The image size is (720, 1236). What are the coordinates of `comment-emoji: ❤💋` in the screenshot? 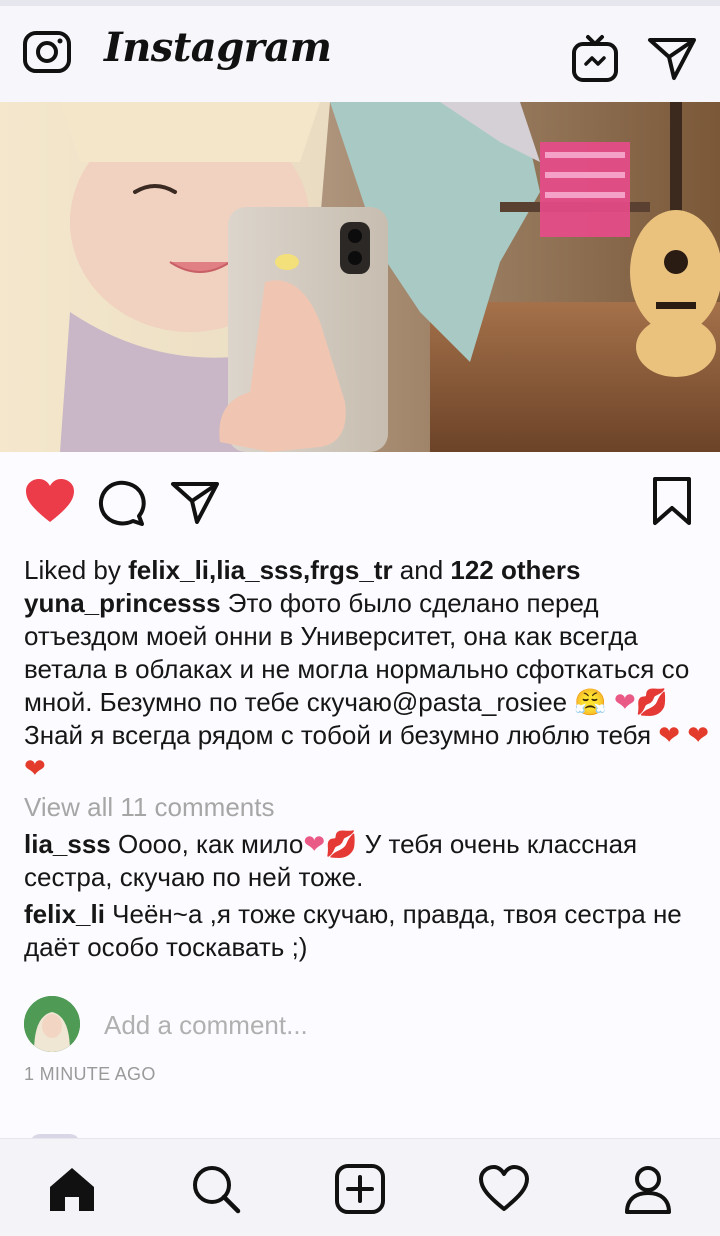 It's located at (330, 844).